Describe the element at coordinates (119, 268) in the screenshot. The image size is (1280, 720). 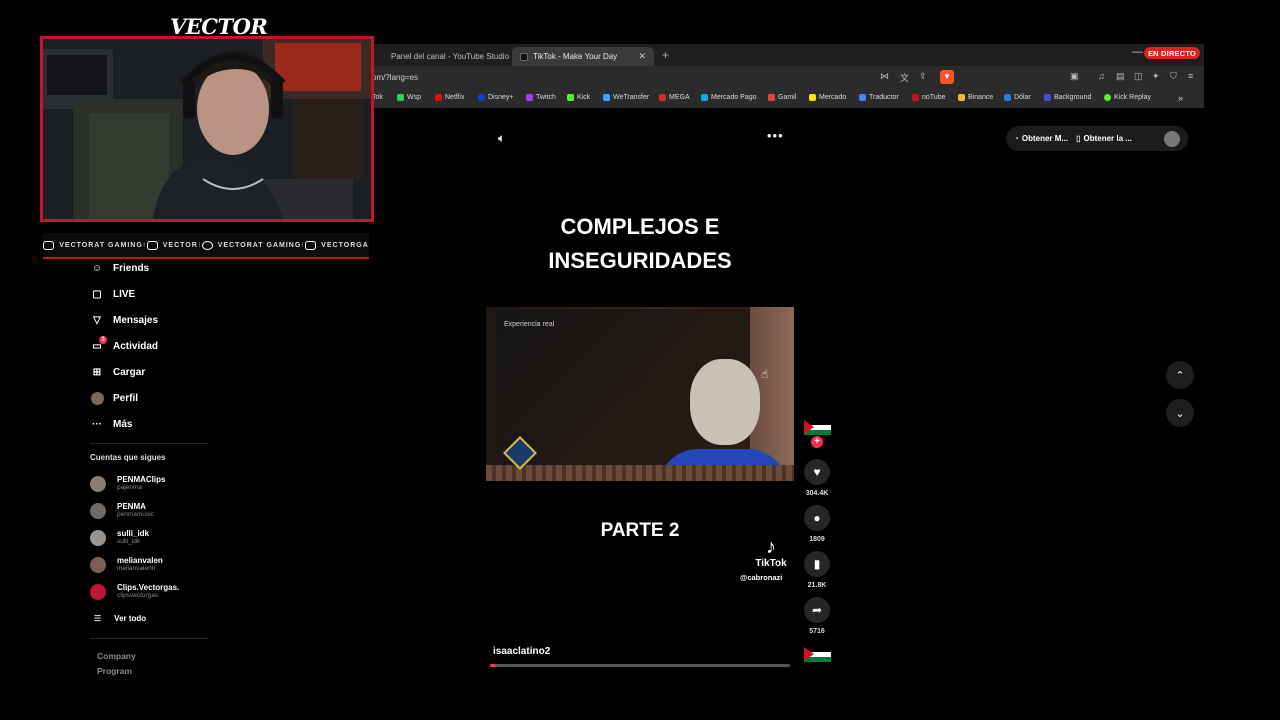
I see `sidebar-item-friends: ☺ Friends` at that location.